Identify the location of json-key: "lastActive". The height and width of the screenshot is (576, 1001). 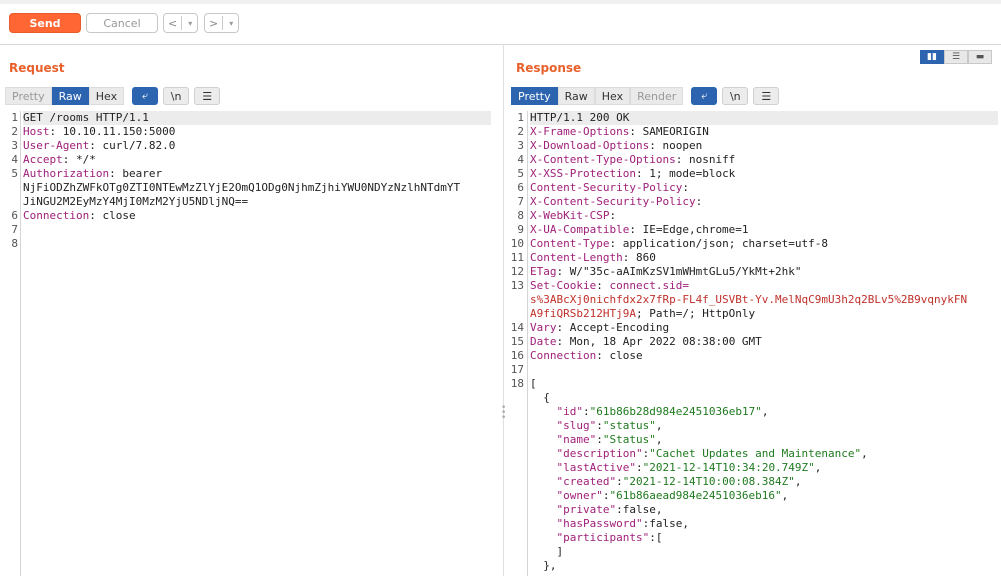
(596, 467).